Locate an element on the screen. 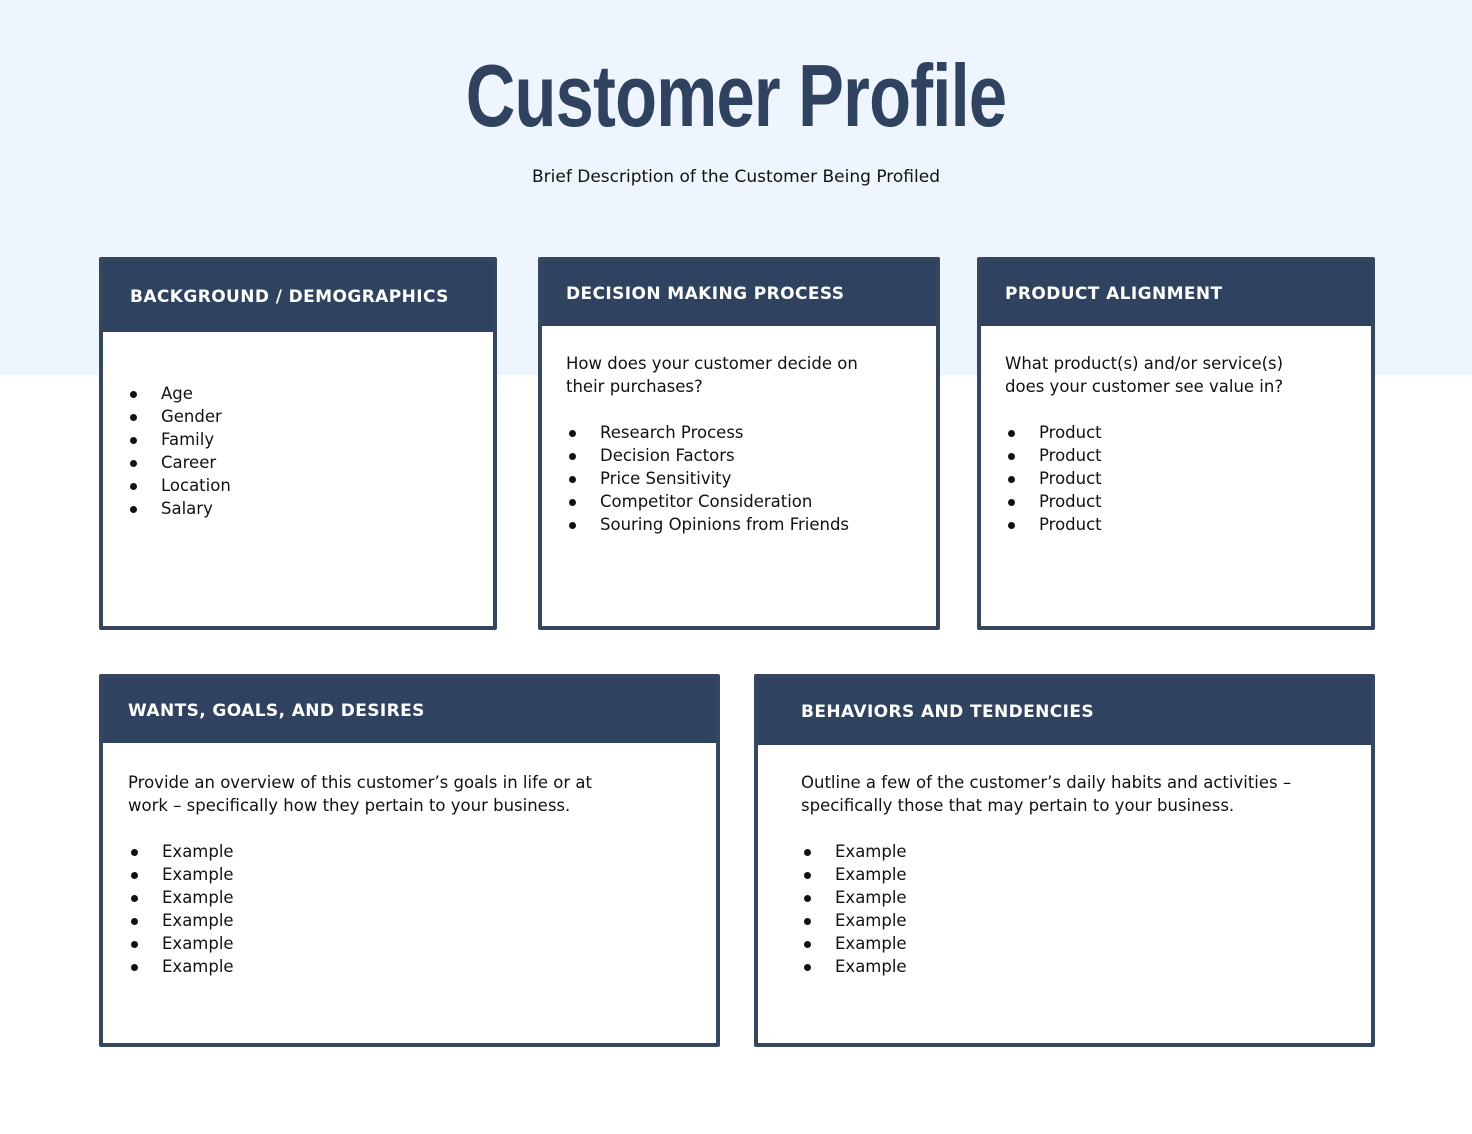 The height and width of the screenshot is (1134, 1472). list-item-label: Price Sensitivity is located at coordinates (666, 478).